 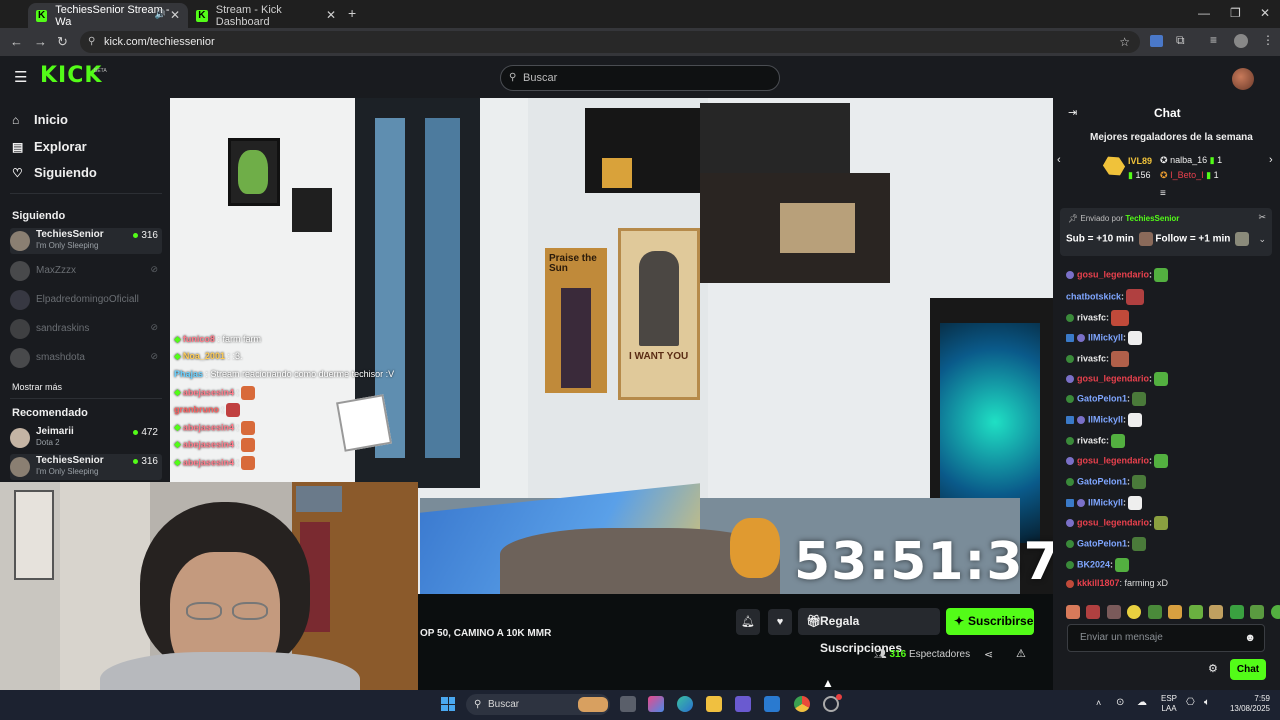 What do you see at coordinates (54, 172) in the screenshot?
I see `sidebar-item-siguiendo: ♡ Siguiendo` at bounding box center [54, 172].